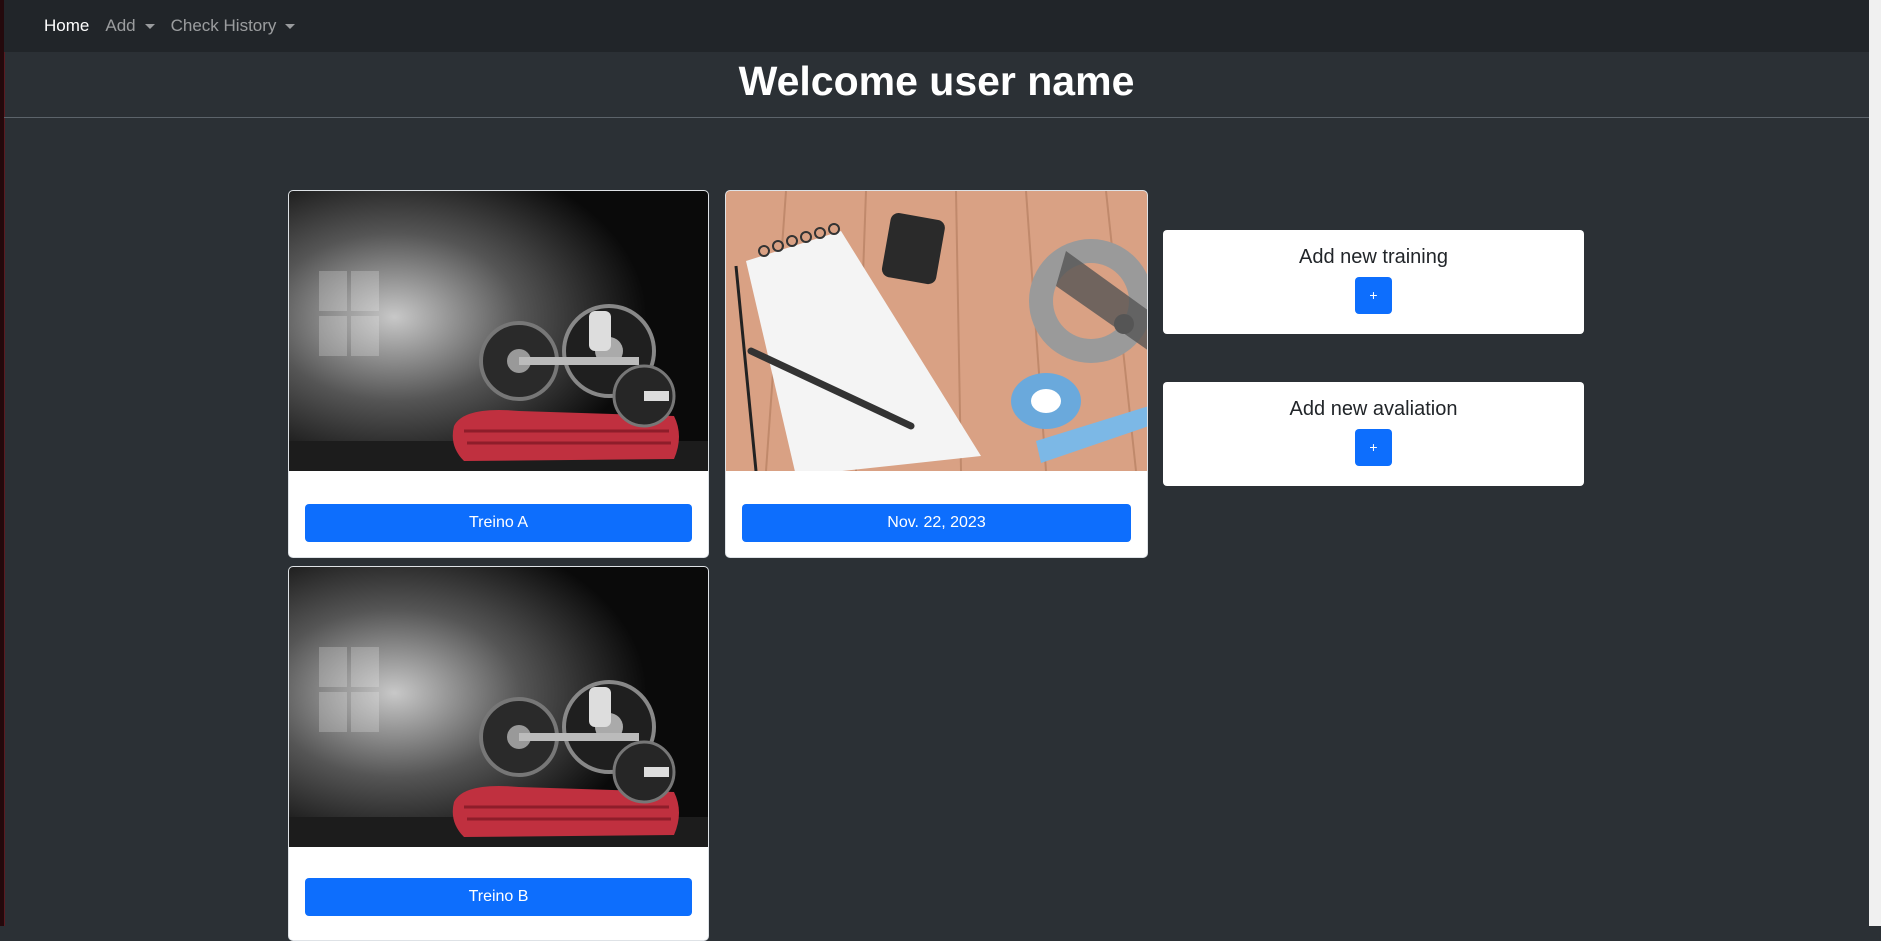 Image resolution: width=1881 pixels, height=941 pixels. I want to click on training-label: Treino B, so click(498, 896).